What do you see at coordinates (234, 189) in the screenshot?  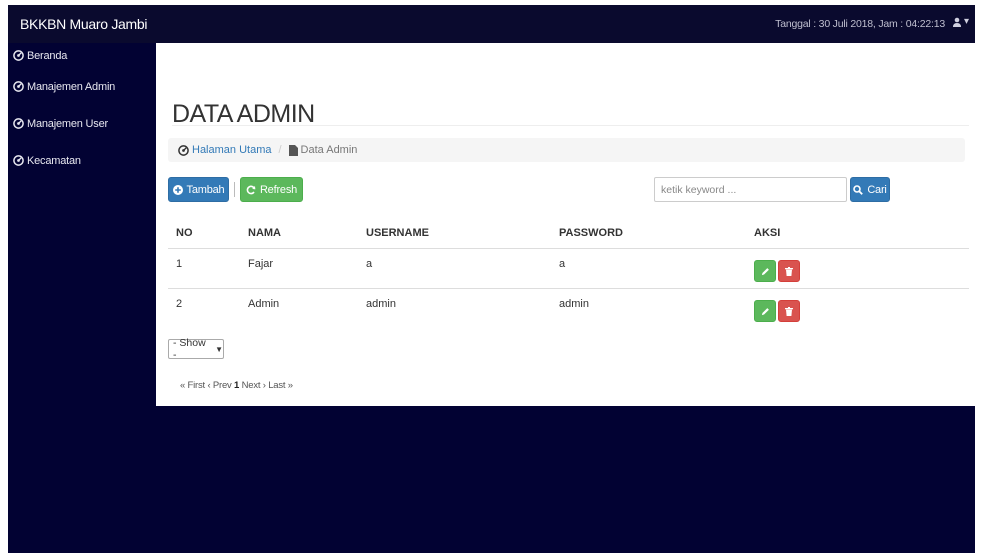 I see `toolbar-divider` at bounding box center [234, 189].